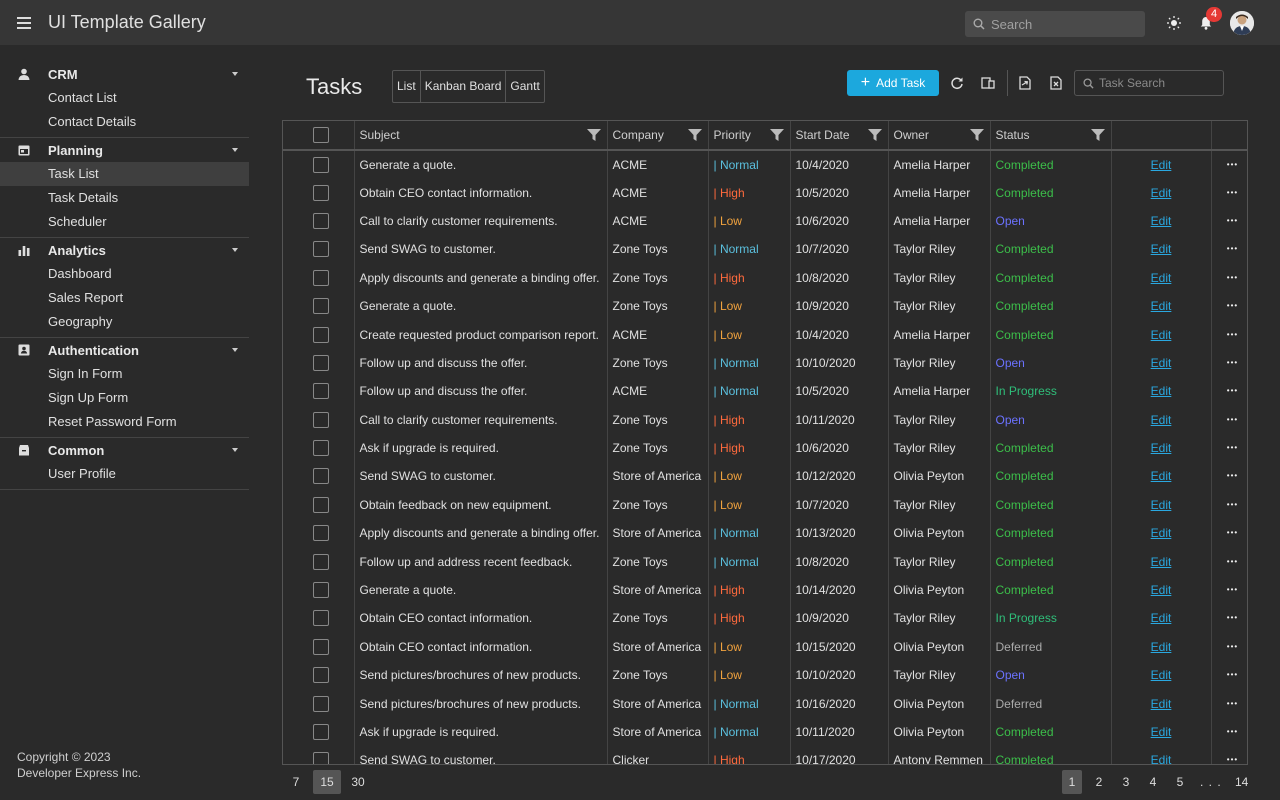 Image resolution: width=1280 pixels, height=800 pixels. What do you see at coordinates (1242, 23) in the screenshot?
I see `user-avatar` at bounding box center [1242, 23].